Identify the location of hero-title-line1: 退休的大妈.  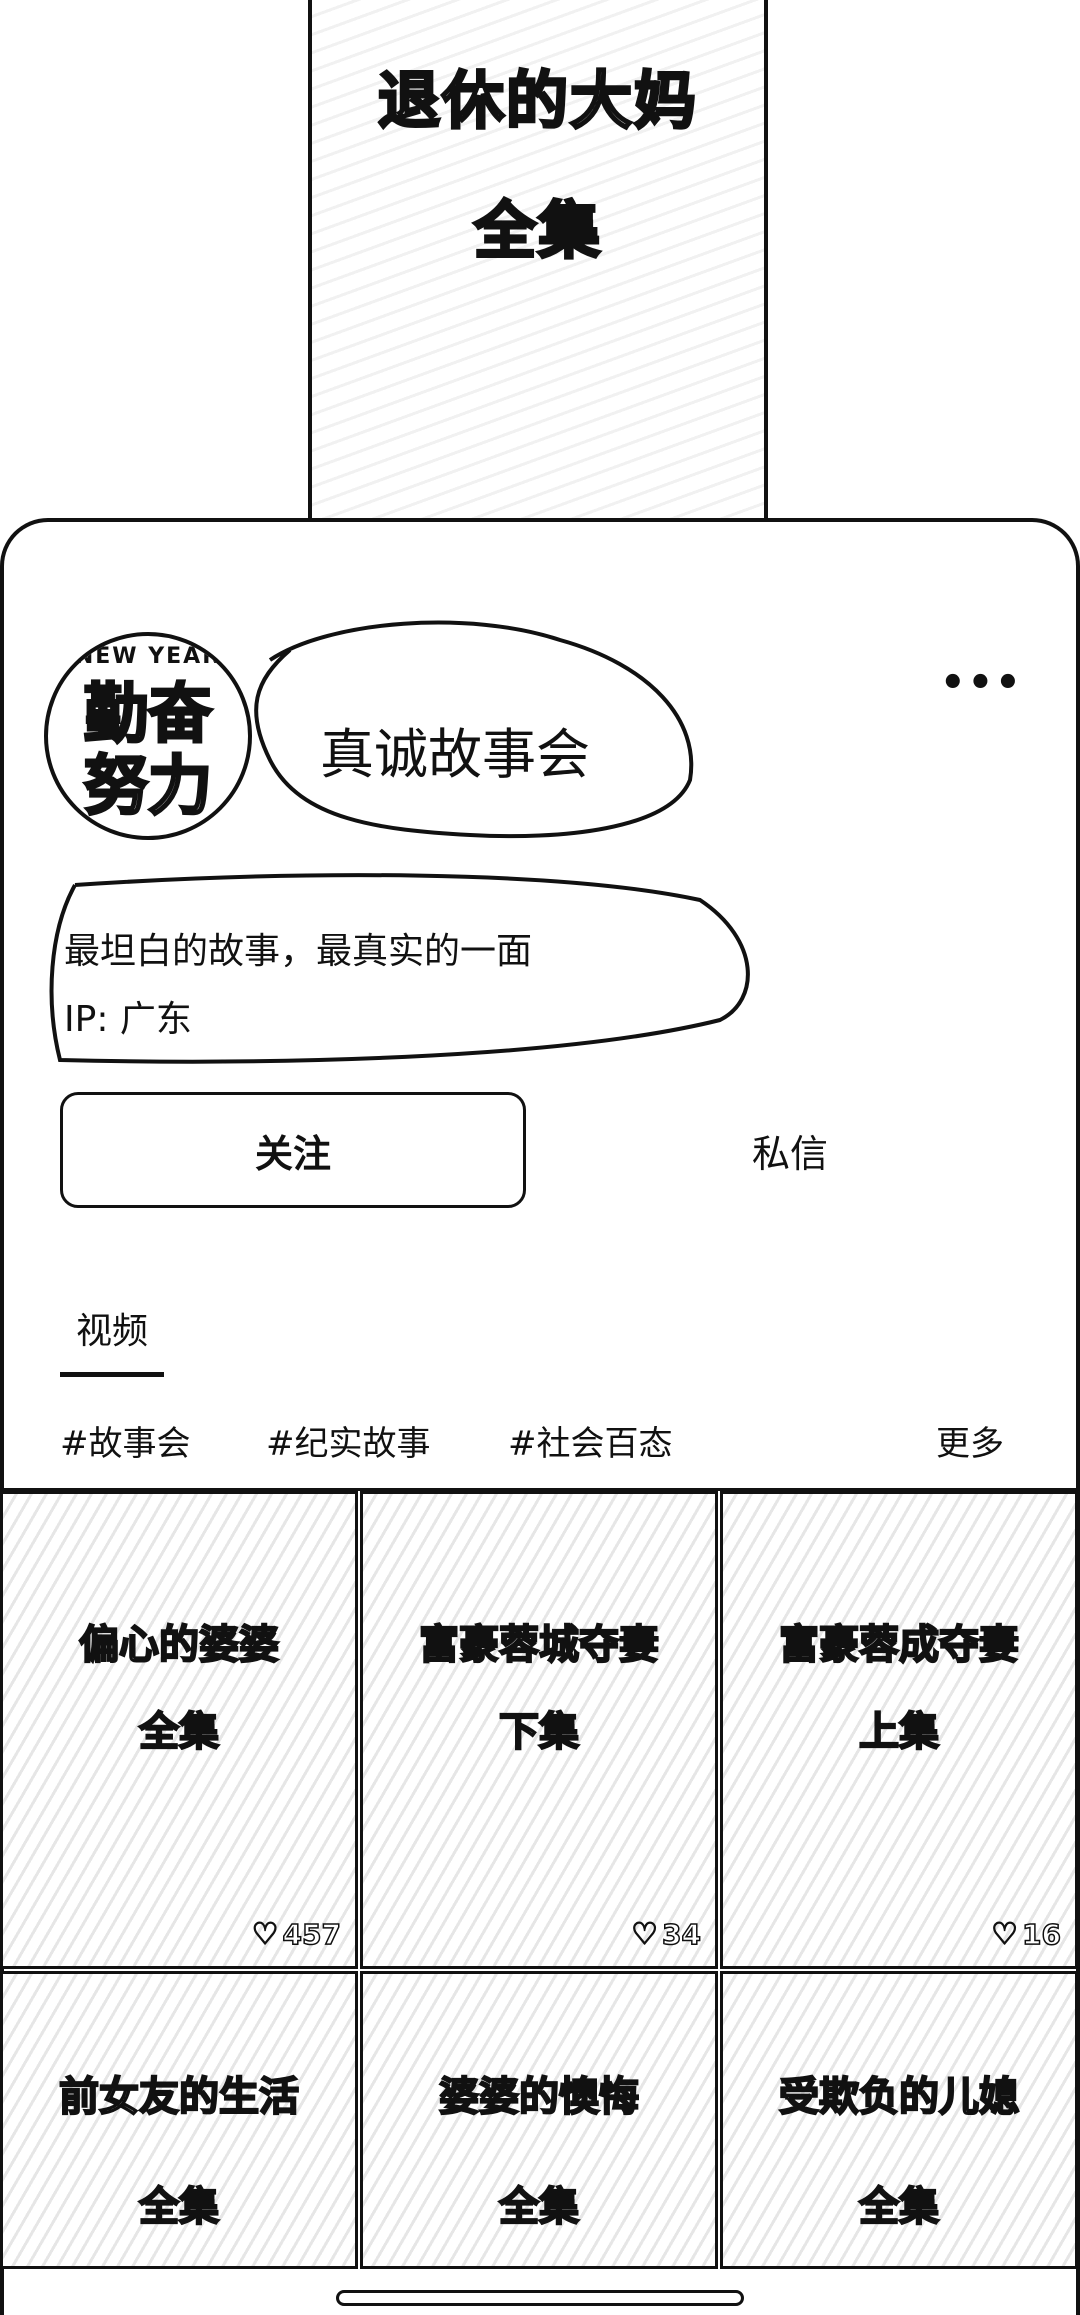
(537, 101).